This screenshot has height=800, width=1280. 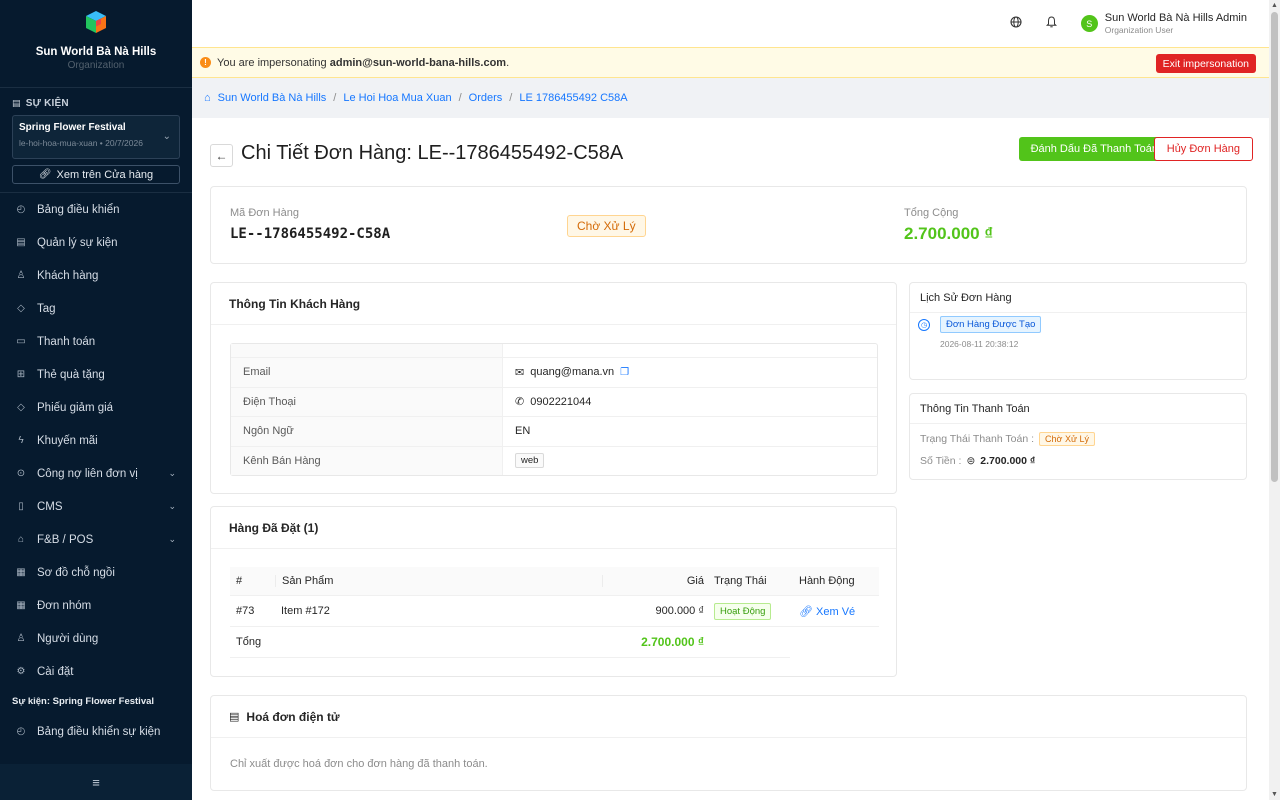 What do you see at coordinates (991, 324) in the screenshot?
I see `history-event-tag: Đơn Hàng Được Tạo` at bounding box center [991, 324].